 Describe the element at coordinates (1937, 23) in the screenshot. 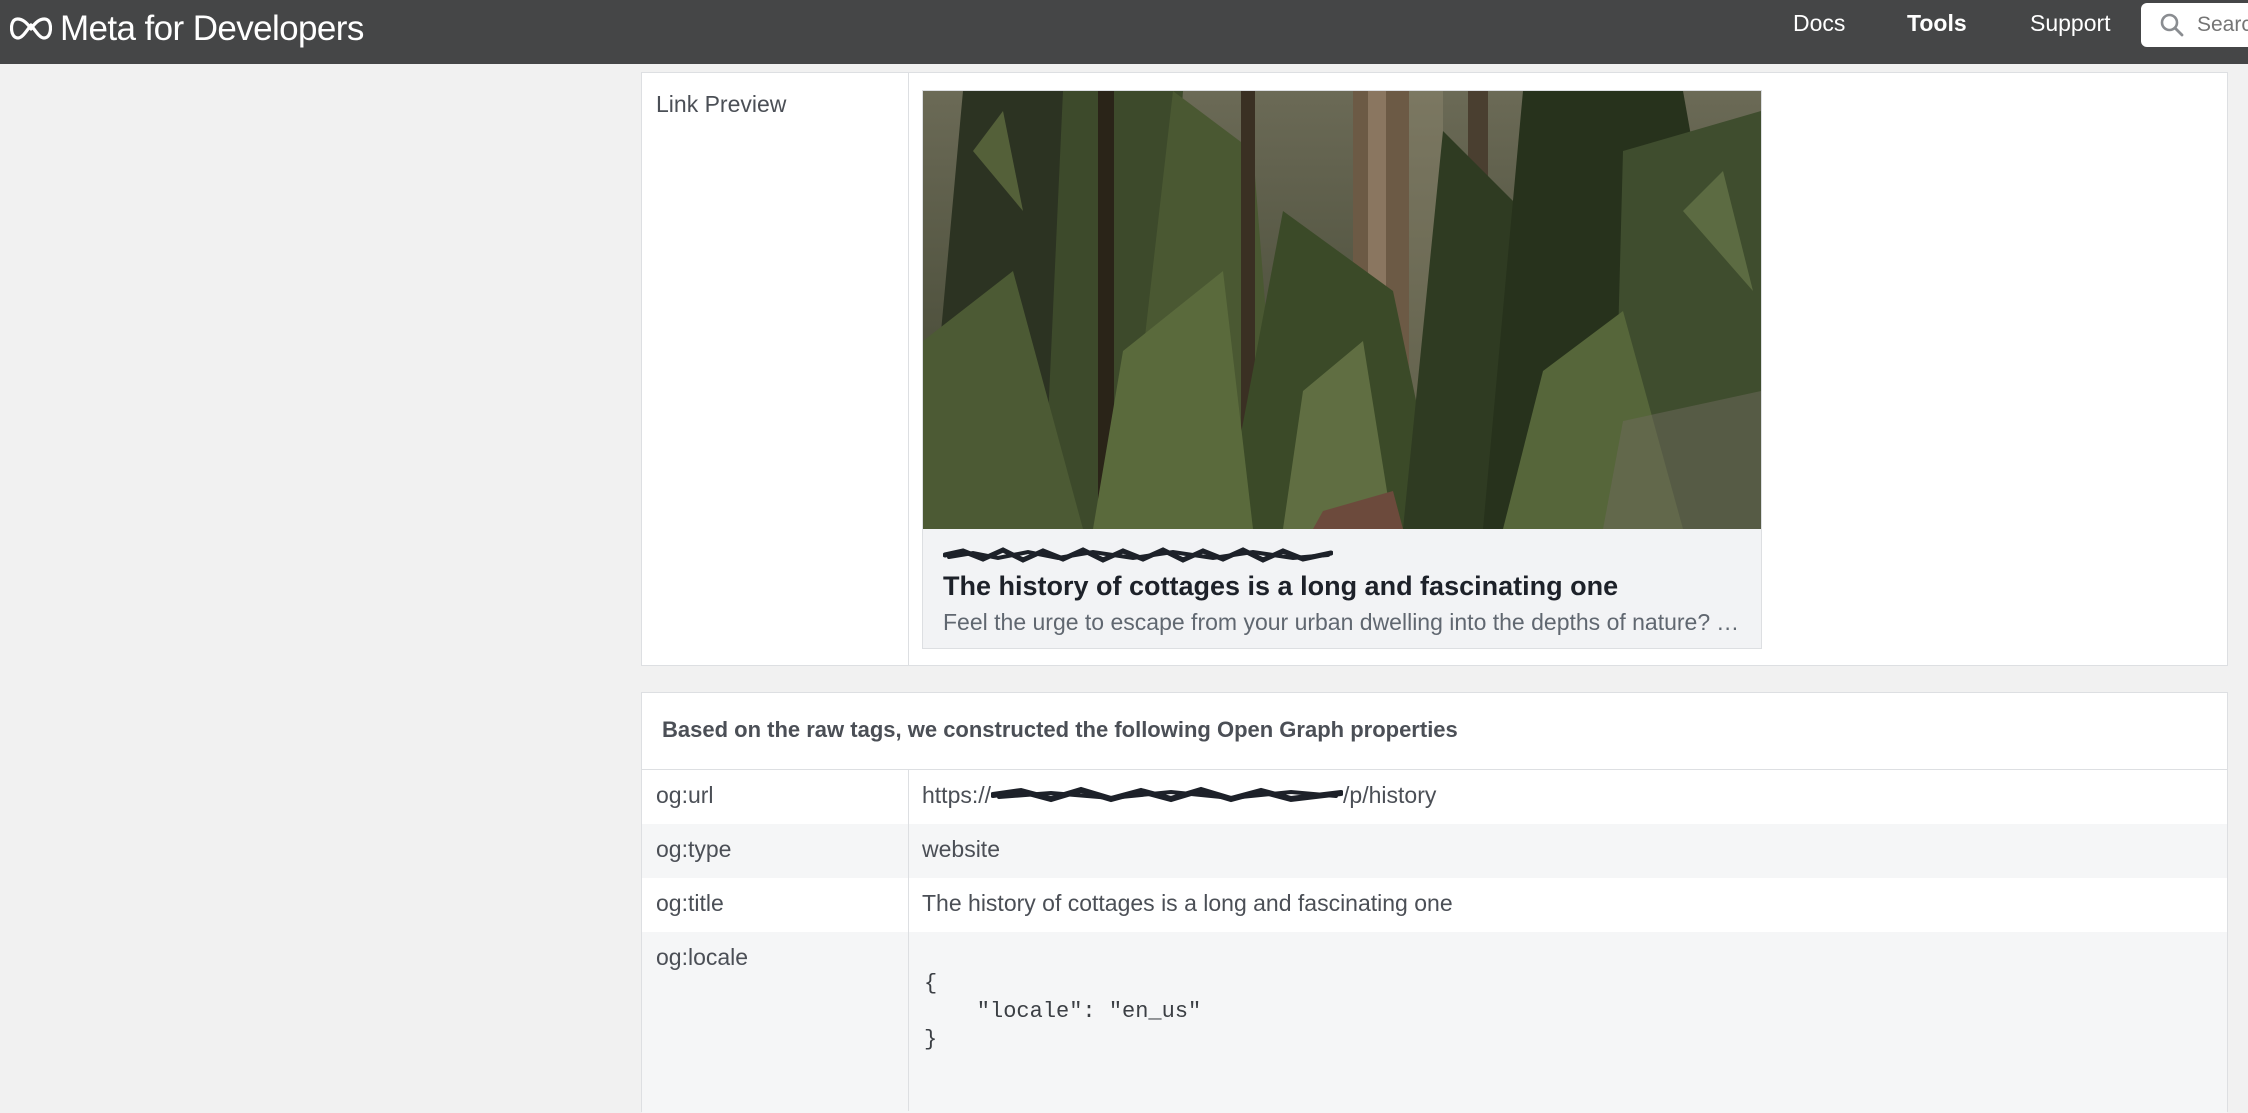

I see `nav-tools-link: Tools` at that location.